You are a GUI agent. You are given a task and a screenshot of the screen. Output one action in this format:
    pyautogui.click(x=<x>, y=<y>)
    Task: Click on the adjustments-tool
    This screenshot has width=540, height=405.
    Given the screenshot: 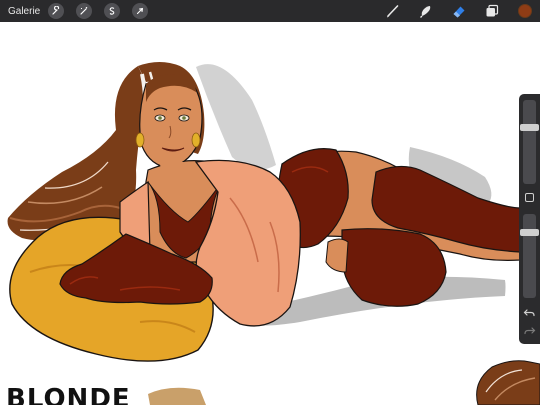 What is the action you would take?
    pyautogui.click(x=84, y=11)
    